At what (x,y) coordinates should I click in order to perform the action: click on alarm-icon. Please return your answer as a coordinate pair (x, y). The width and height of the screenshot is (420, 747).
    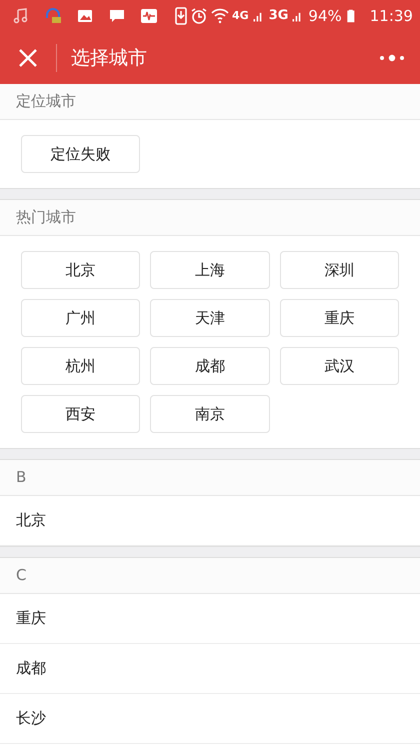
    Looking at the image, I should click on (199, 16).